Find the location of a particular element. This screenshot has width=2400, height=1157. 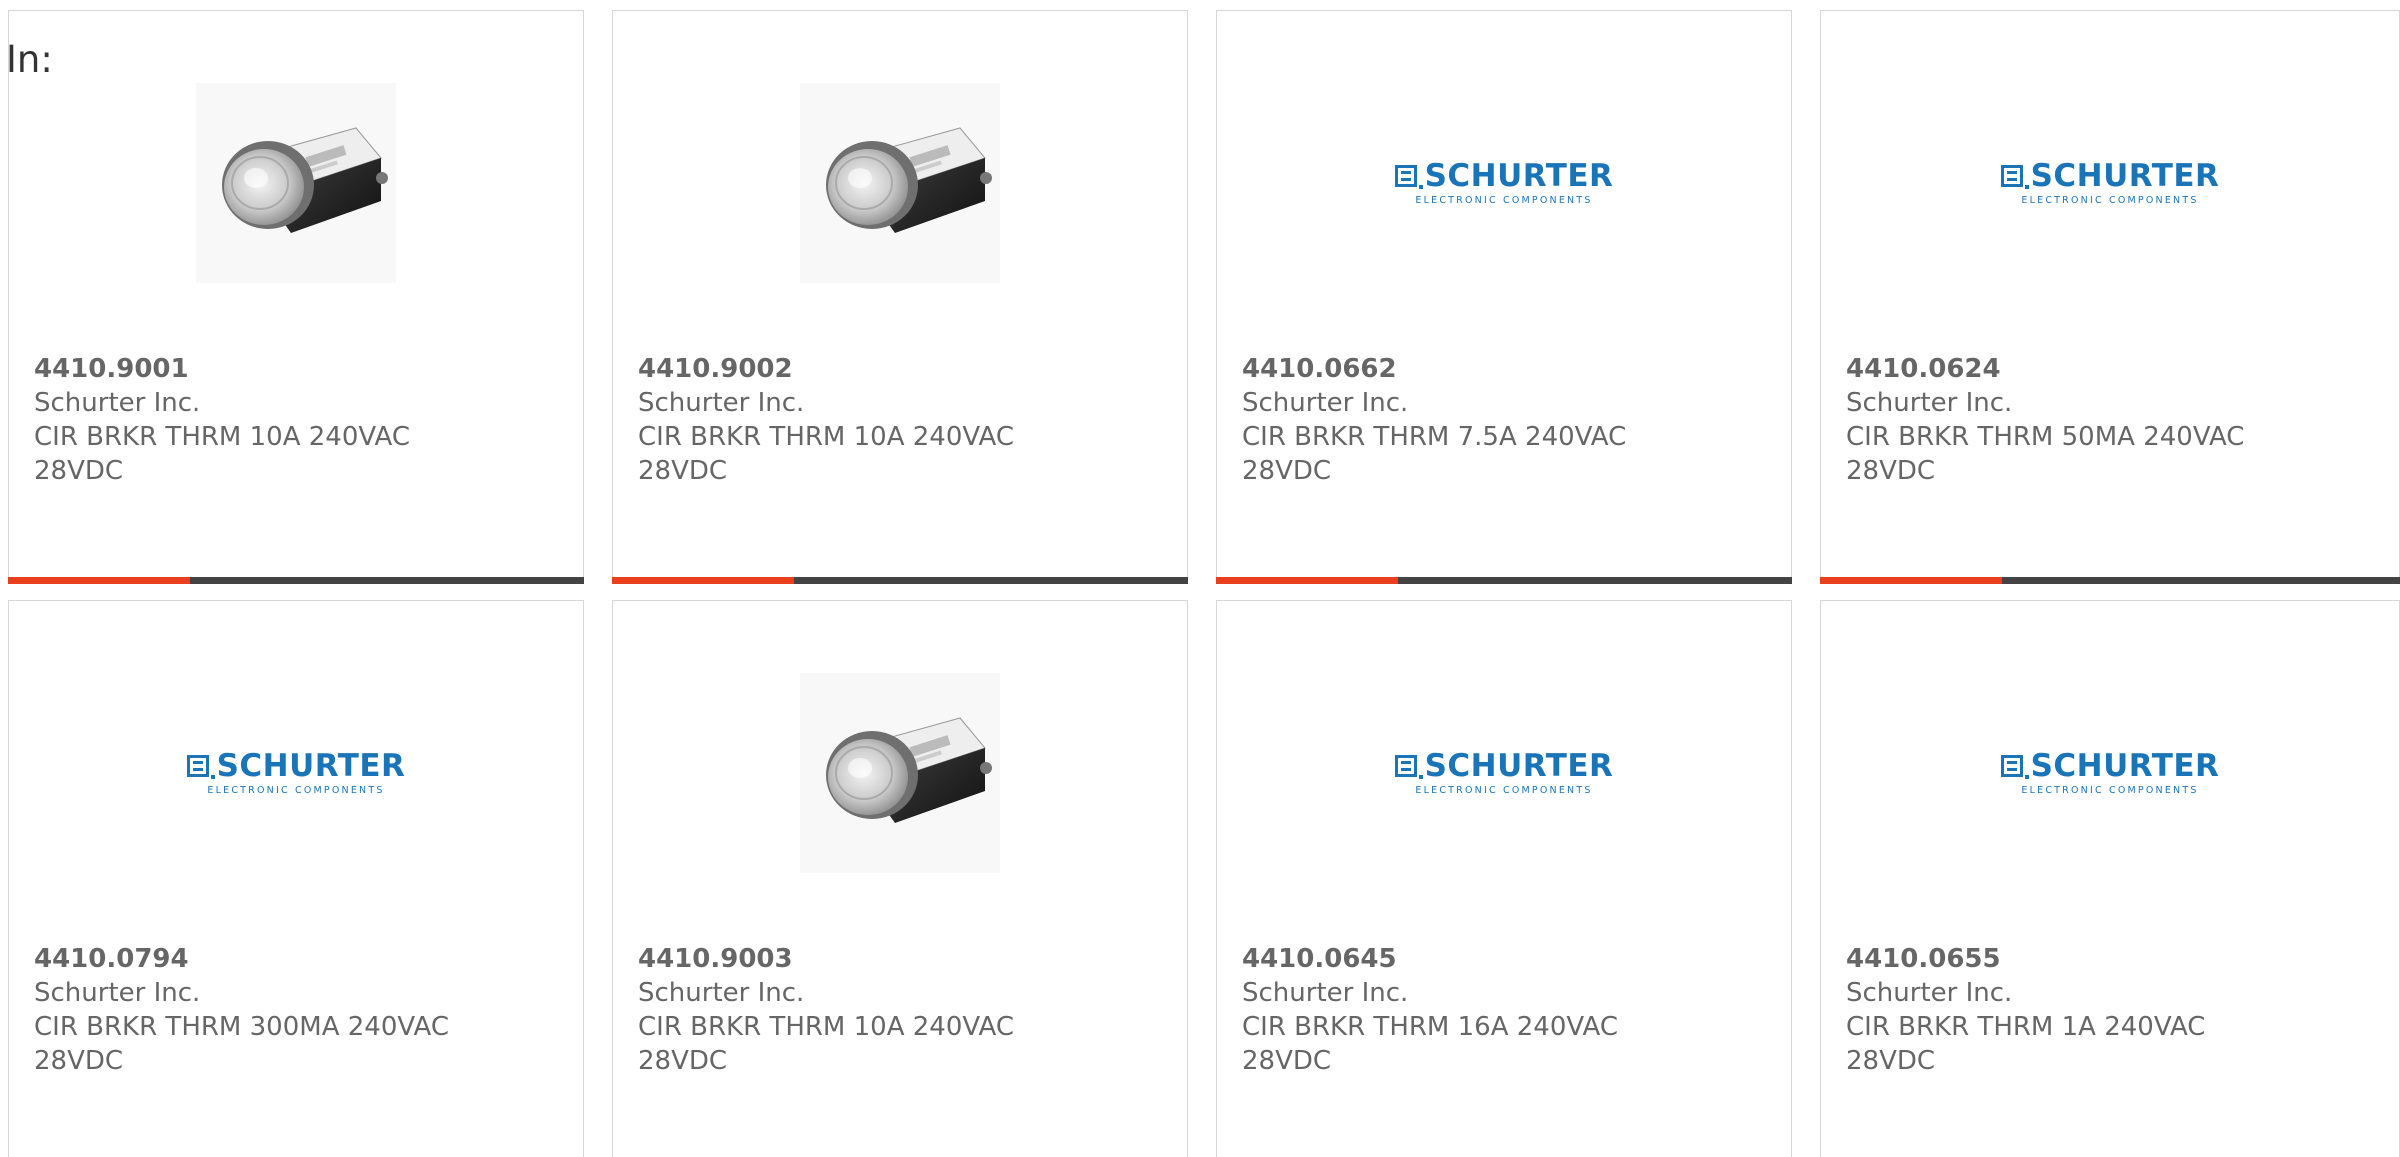

description-line-1: CIR BRKR THRM 50MA 240VAC is located at coordinates (2045, 437).